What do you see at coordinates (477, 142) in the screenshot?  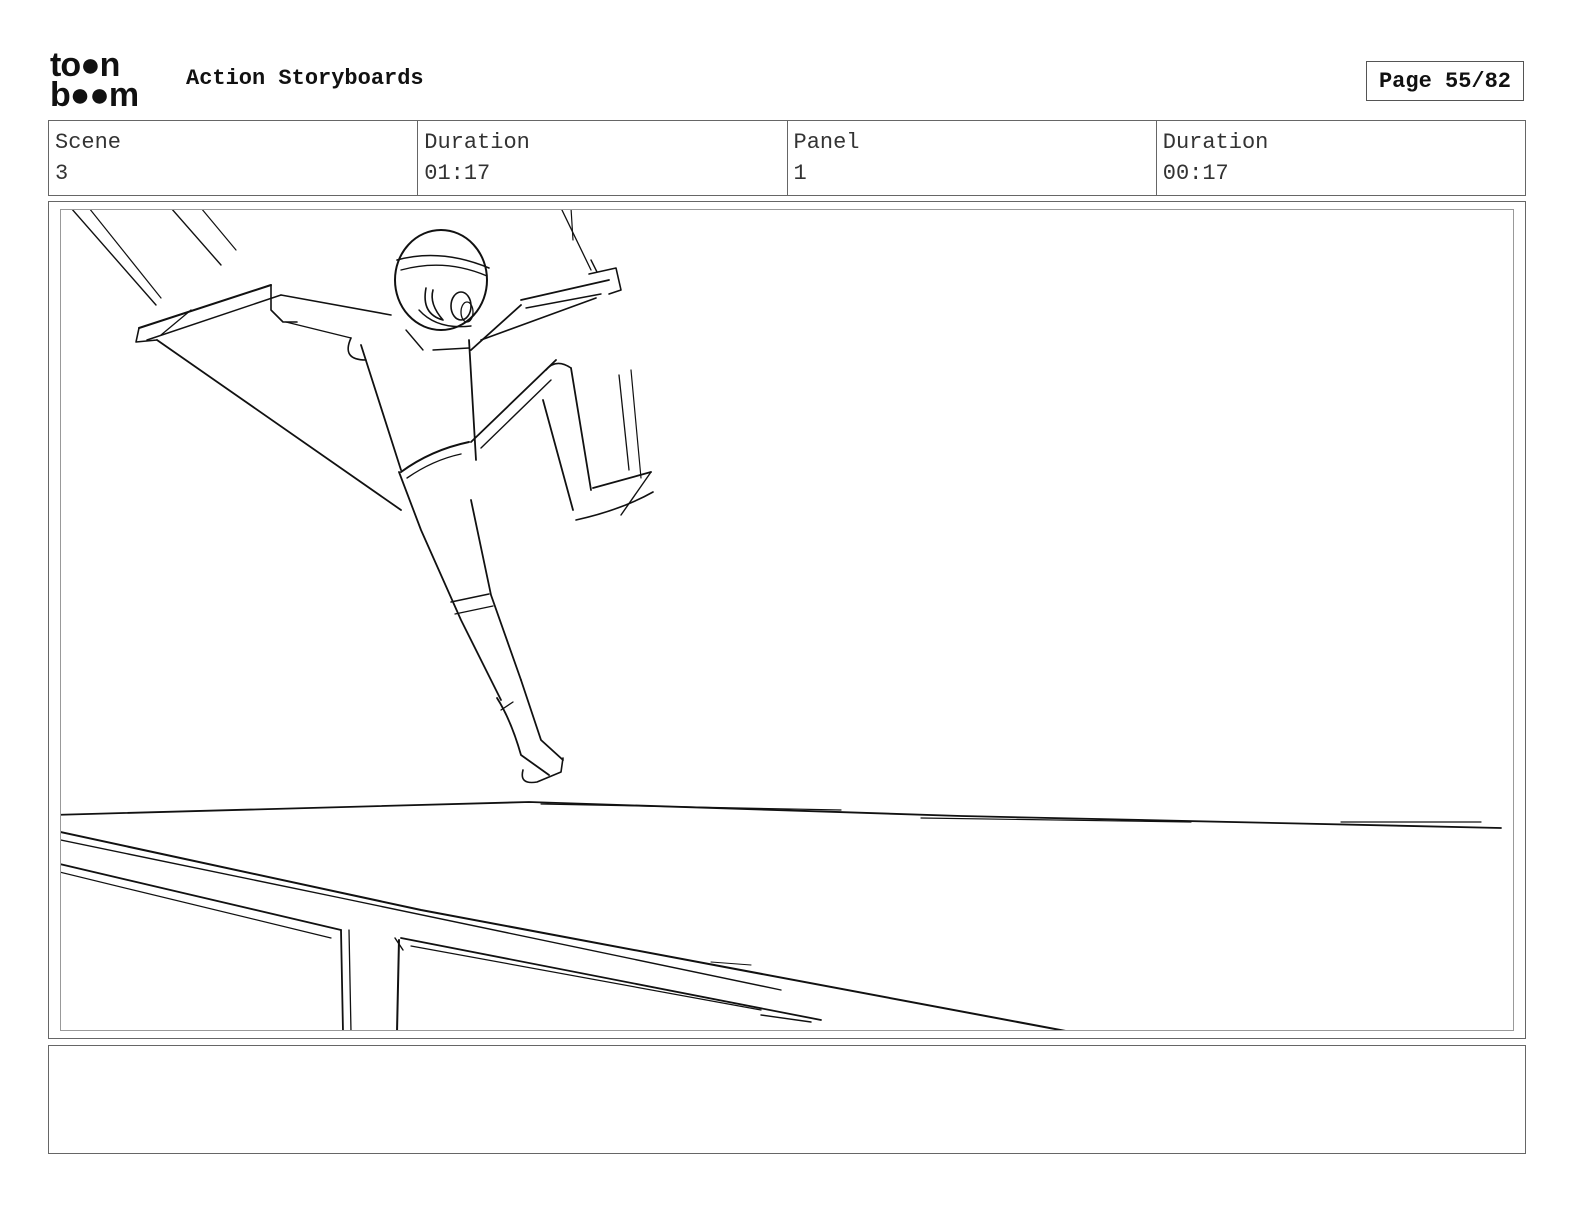 I see `scene-duration-label: Duration` at bounding box center [477, 142].